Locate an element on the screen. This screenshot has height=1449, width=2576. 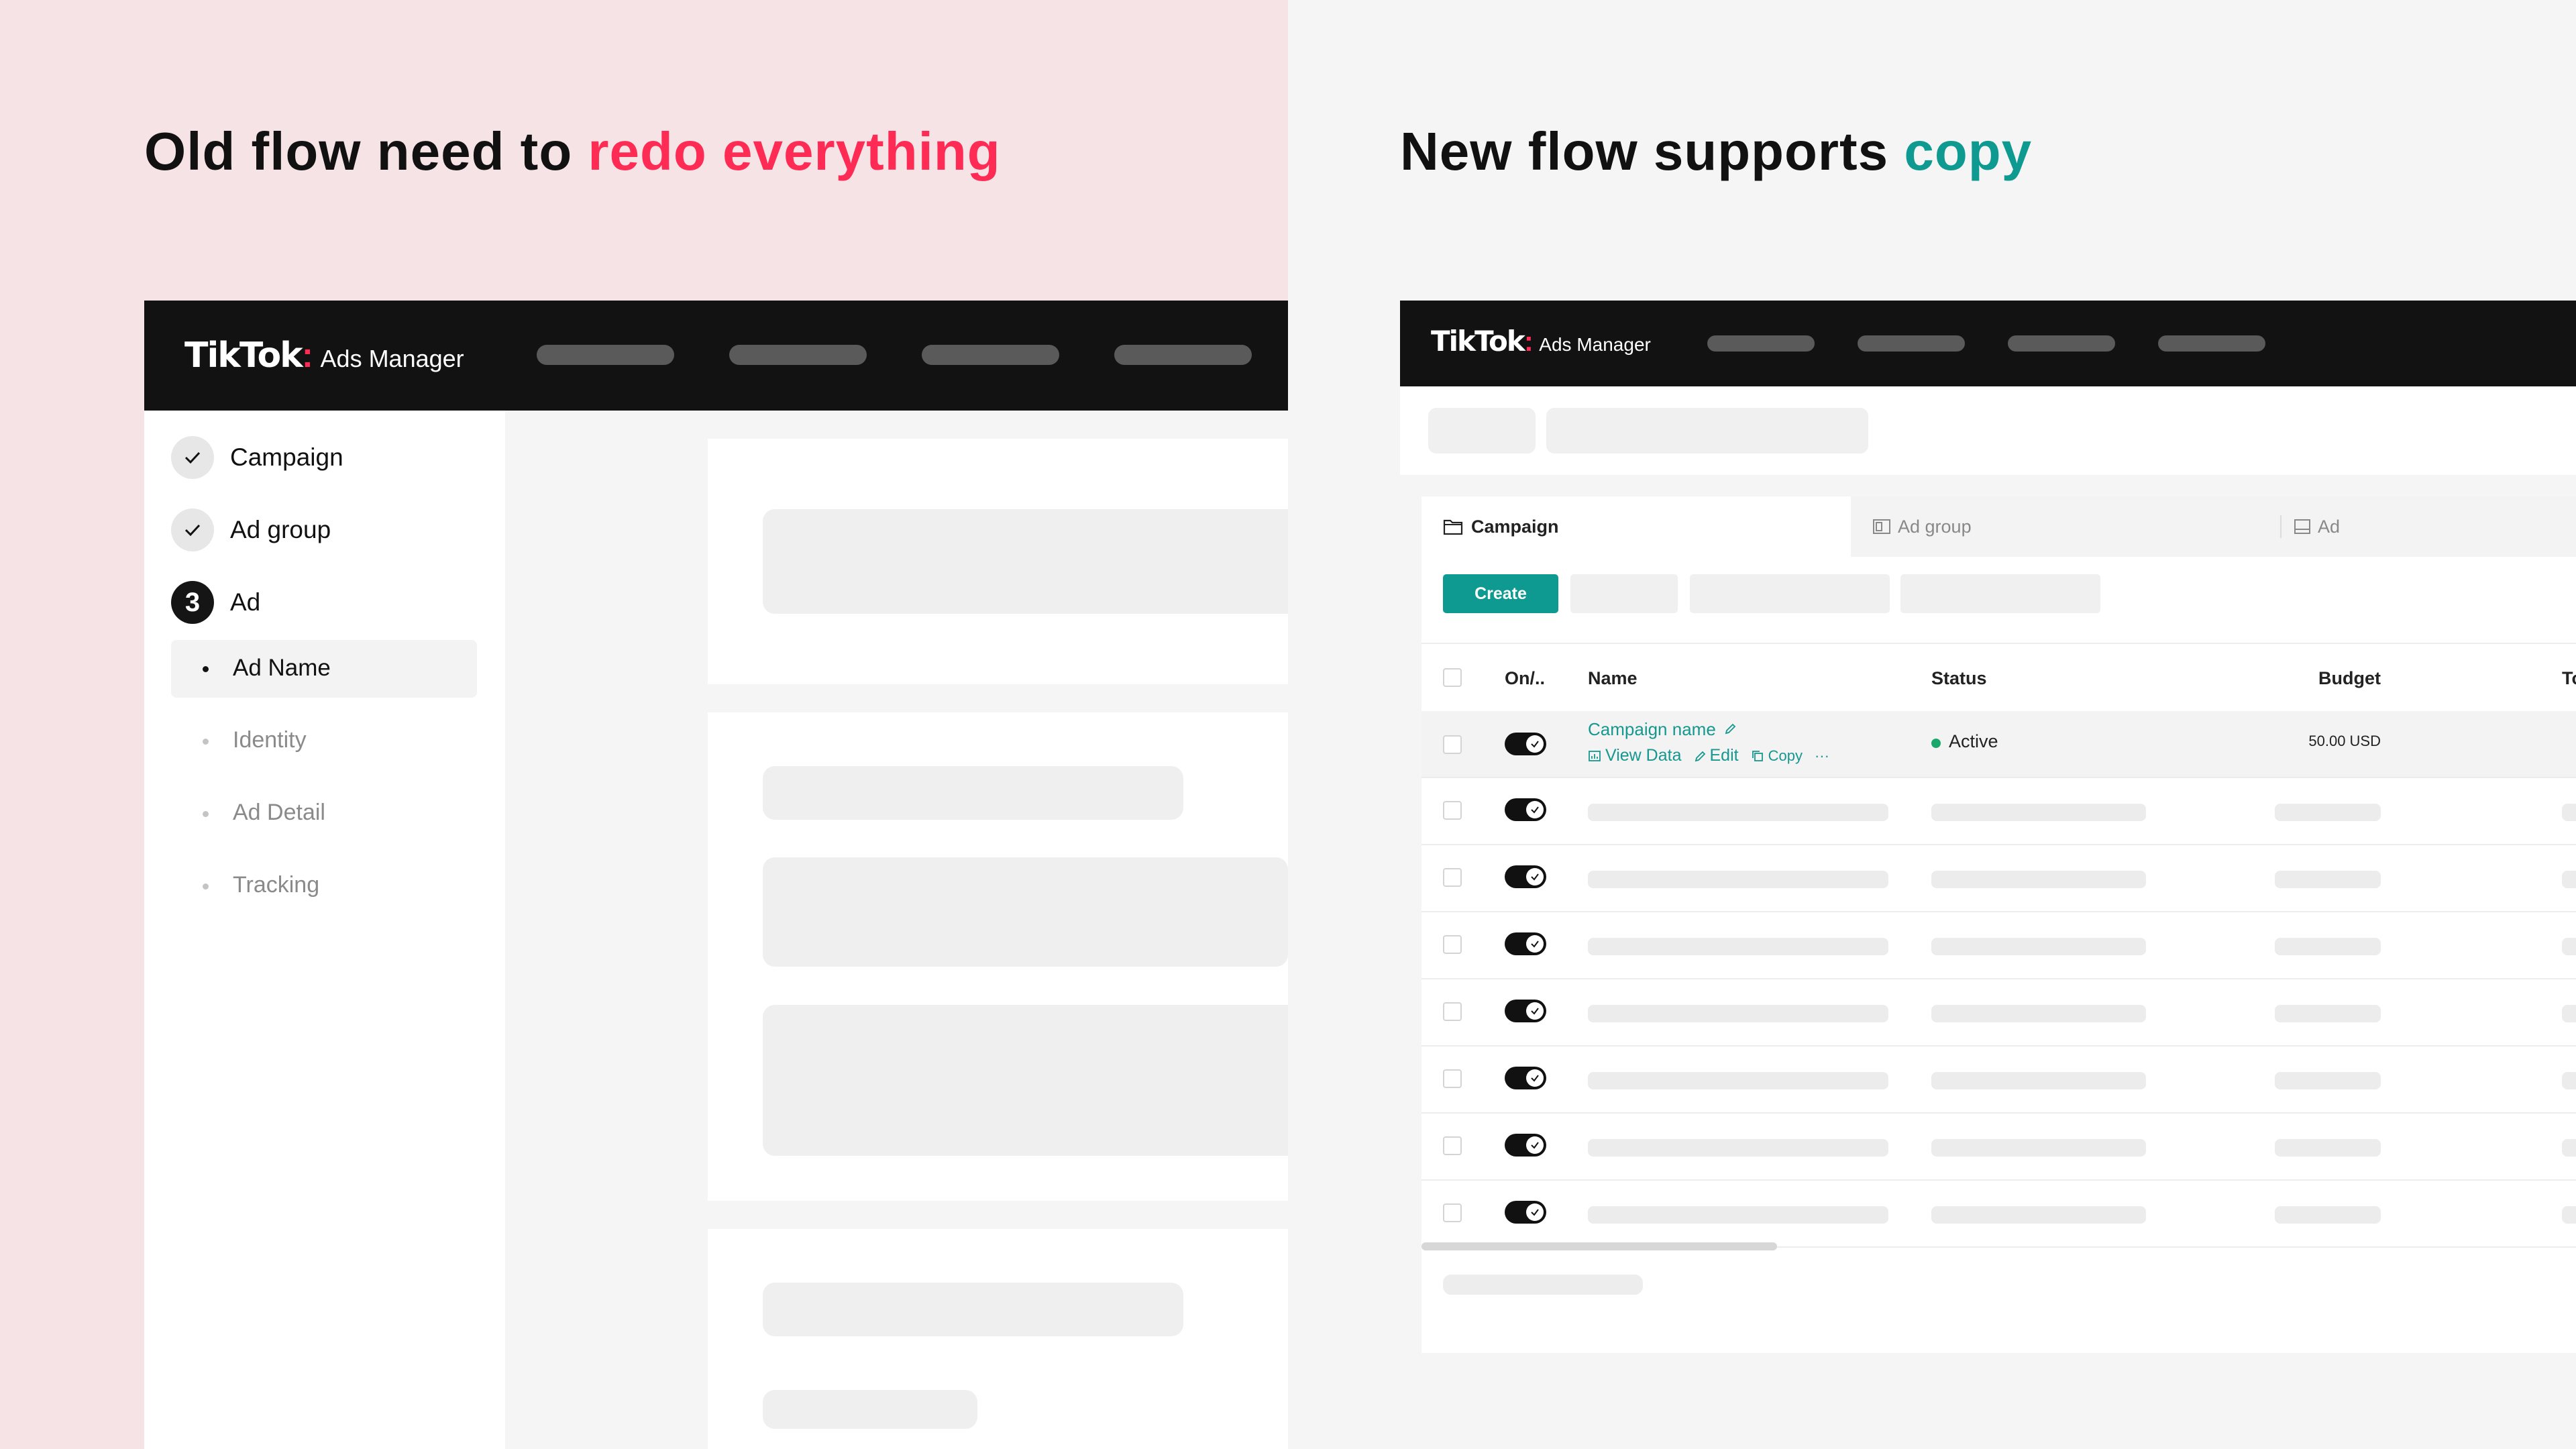
copy-link: Copy is located at coordinates (1785, 756).